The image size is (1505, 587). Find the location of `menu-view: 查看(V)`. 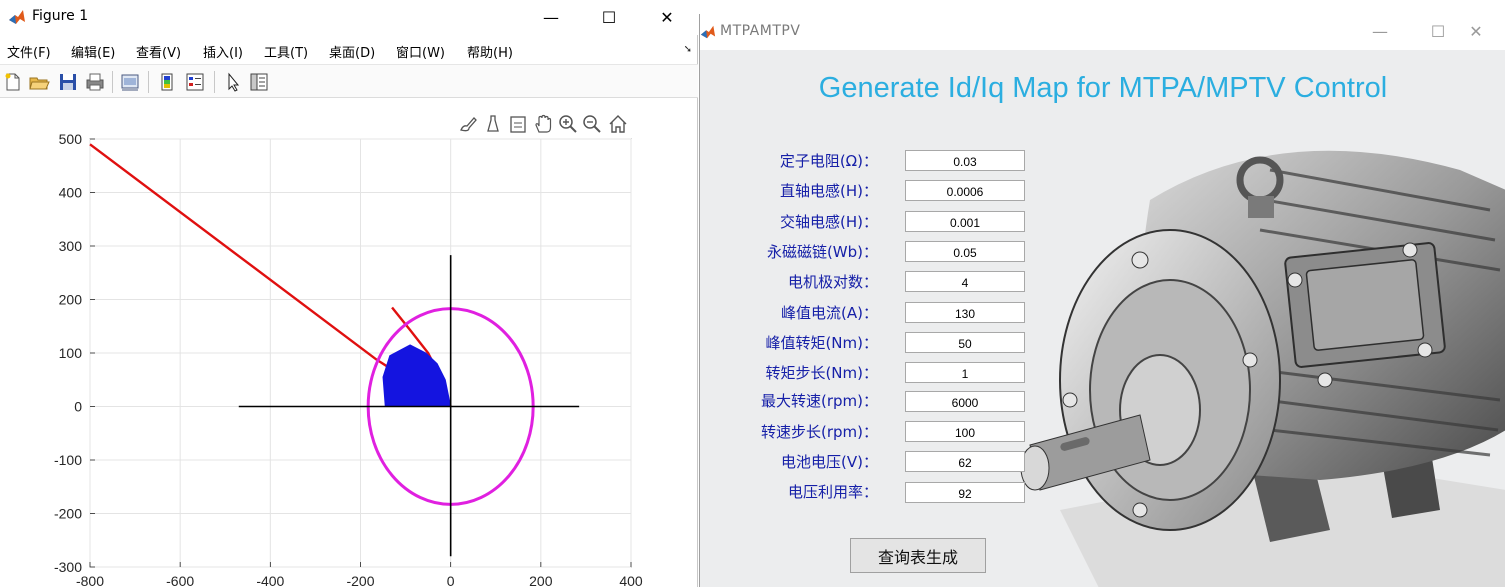

menu-view: 查看(V) is located at coordinates (158, 51).